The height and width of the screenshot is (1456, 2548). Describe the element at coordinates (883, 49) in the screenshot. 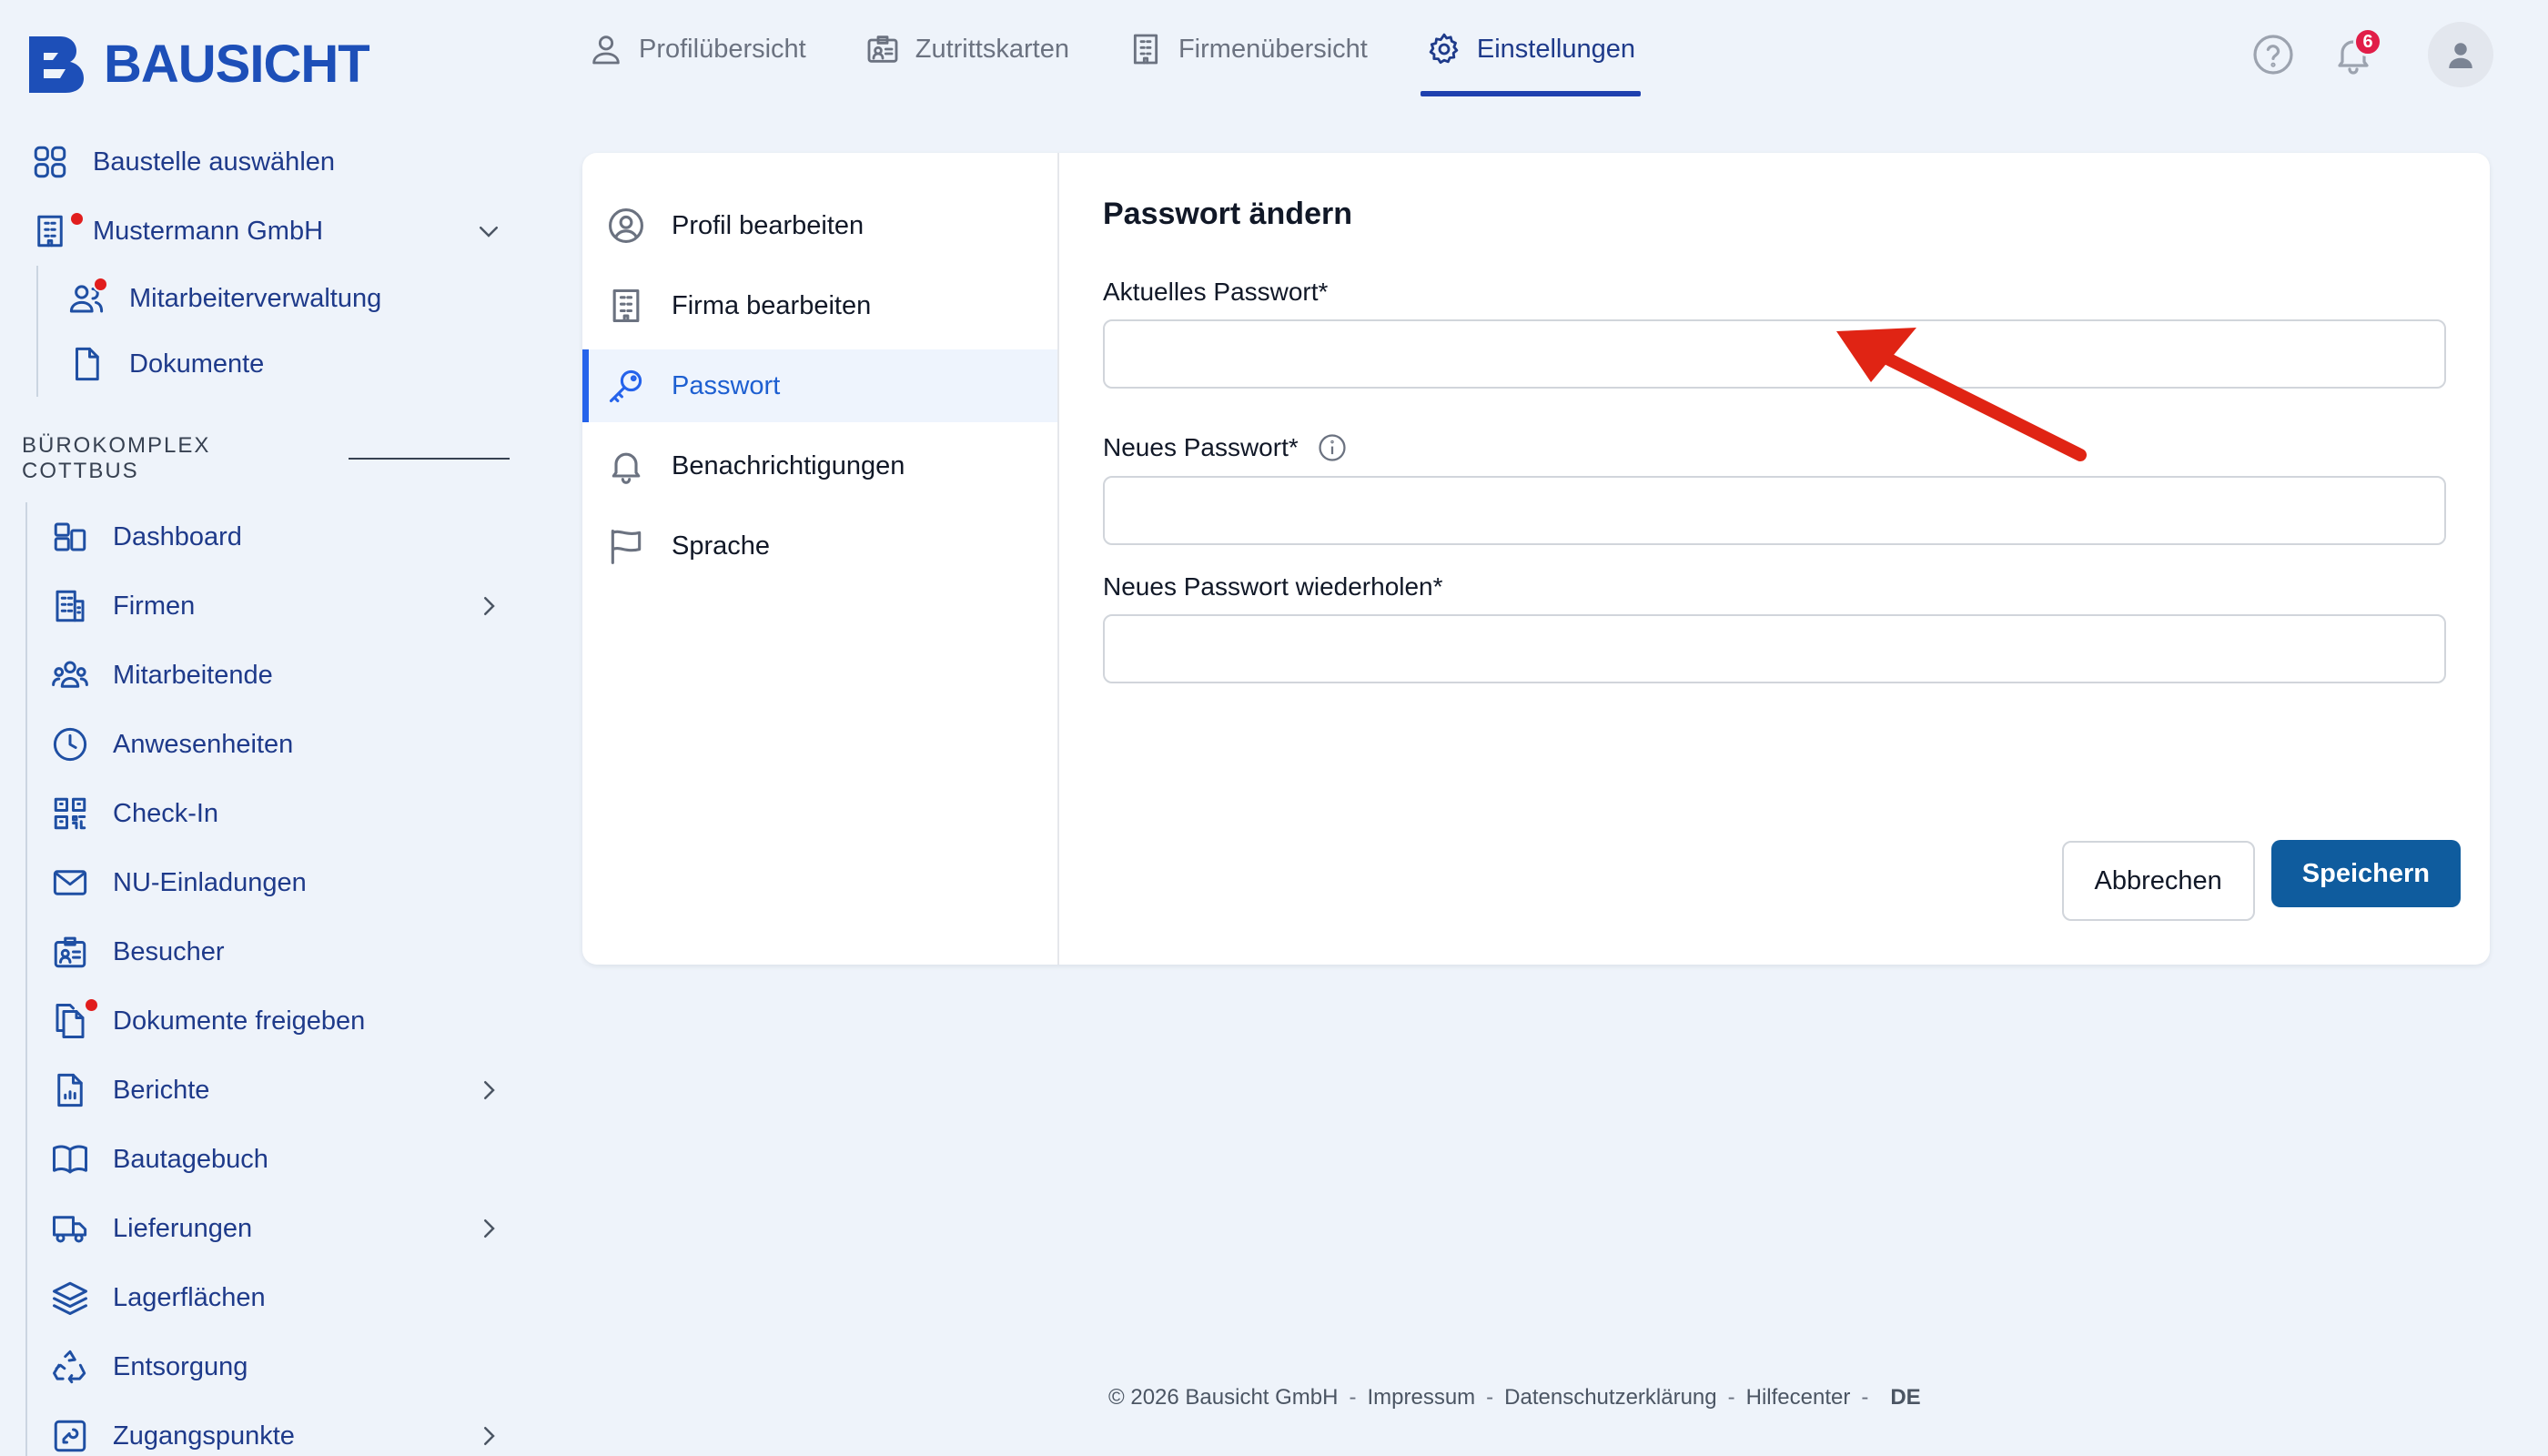

I see `id-card-icon` at that location.